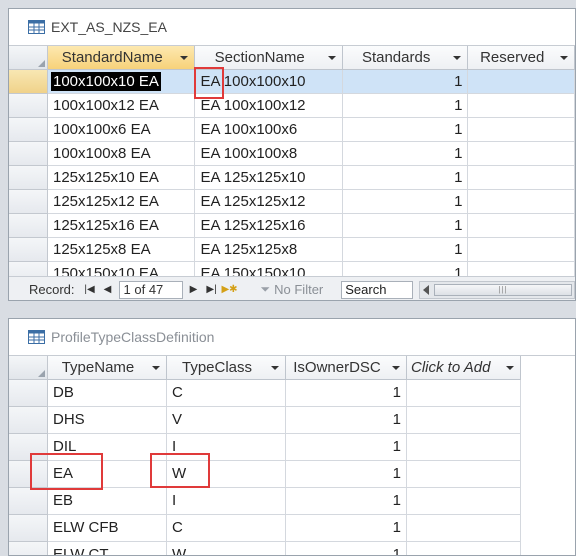 This screenshot has width=576, height=556. I want to click on table-row: 150x150x10 EA EA 150x150x10 1, so click(292, 269).